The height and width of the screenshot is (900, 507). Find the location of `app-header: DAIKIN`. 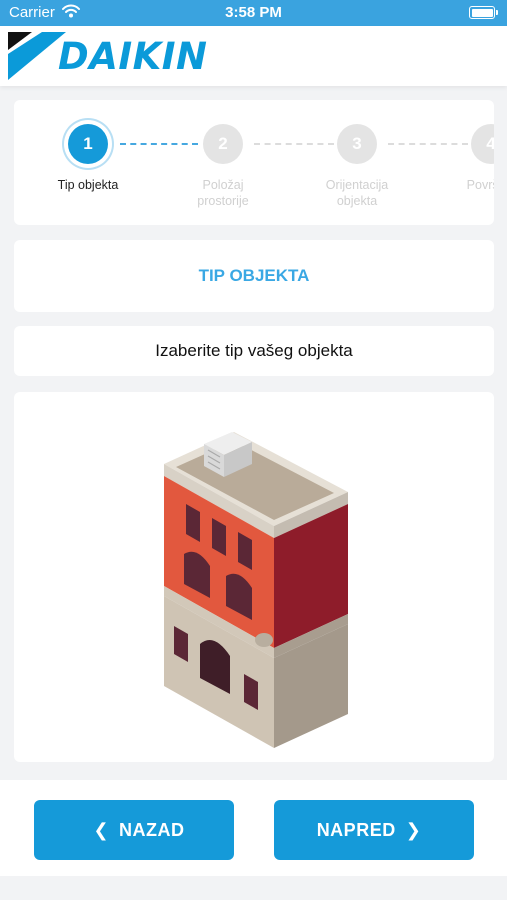

app-header: DAIKIN is located at coordinates (253, 56).